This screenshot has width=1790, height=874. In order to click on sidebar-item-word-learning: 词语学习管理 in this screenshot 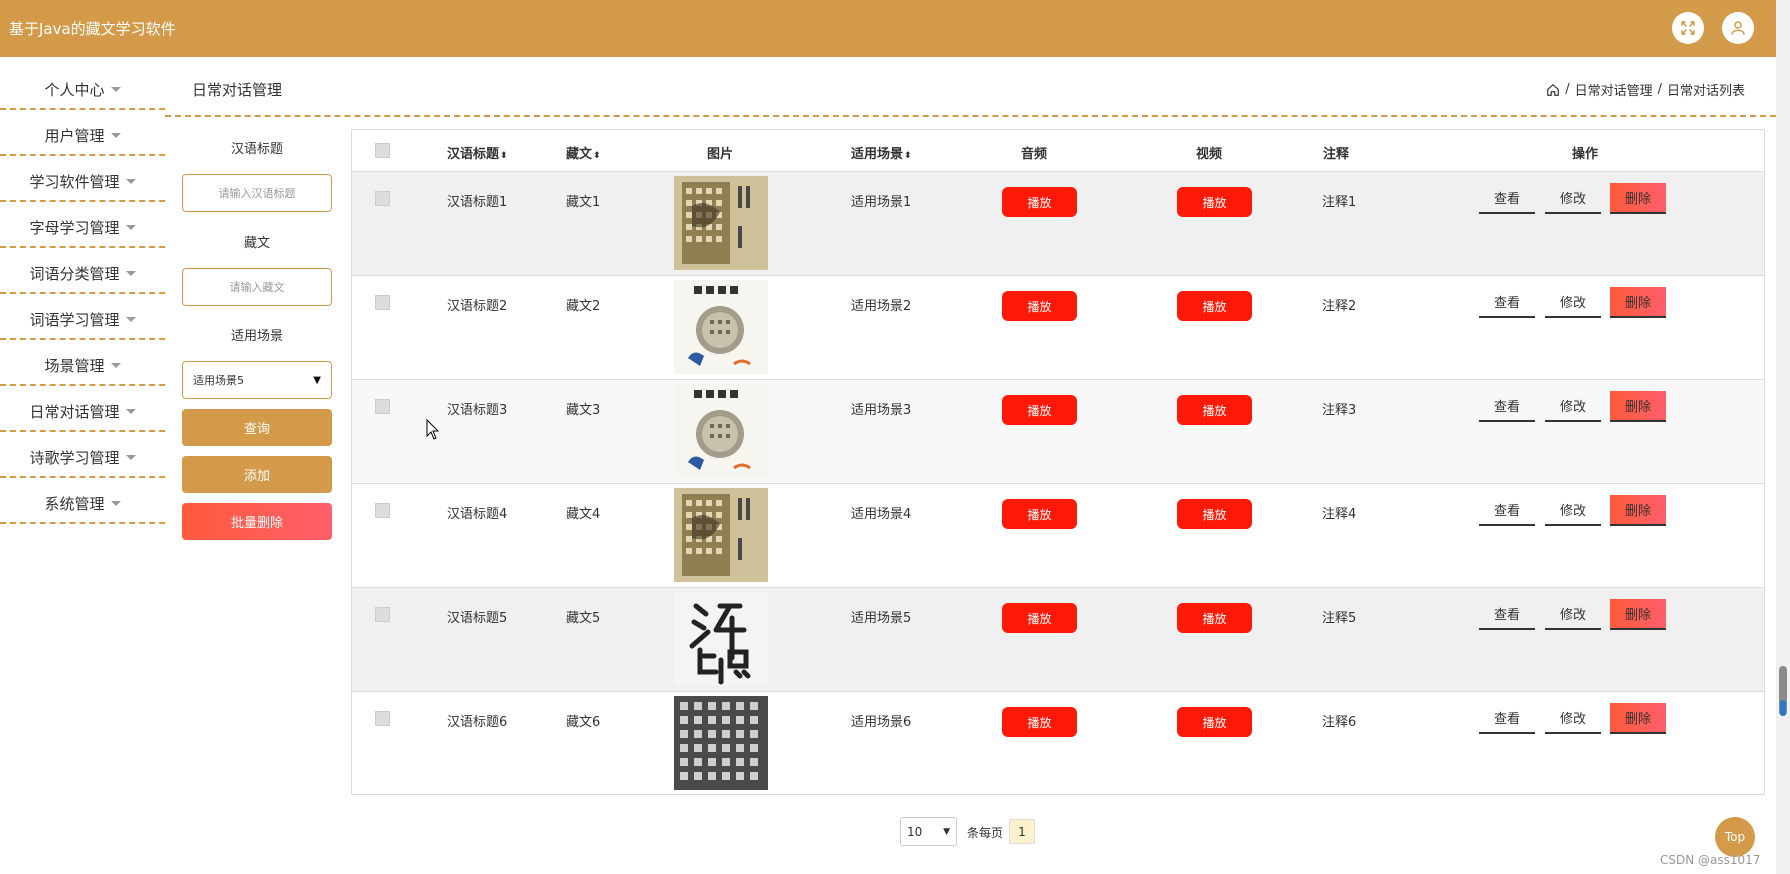, I will do `click(82, 320)`.